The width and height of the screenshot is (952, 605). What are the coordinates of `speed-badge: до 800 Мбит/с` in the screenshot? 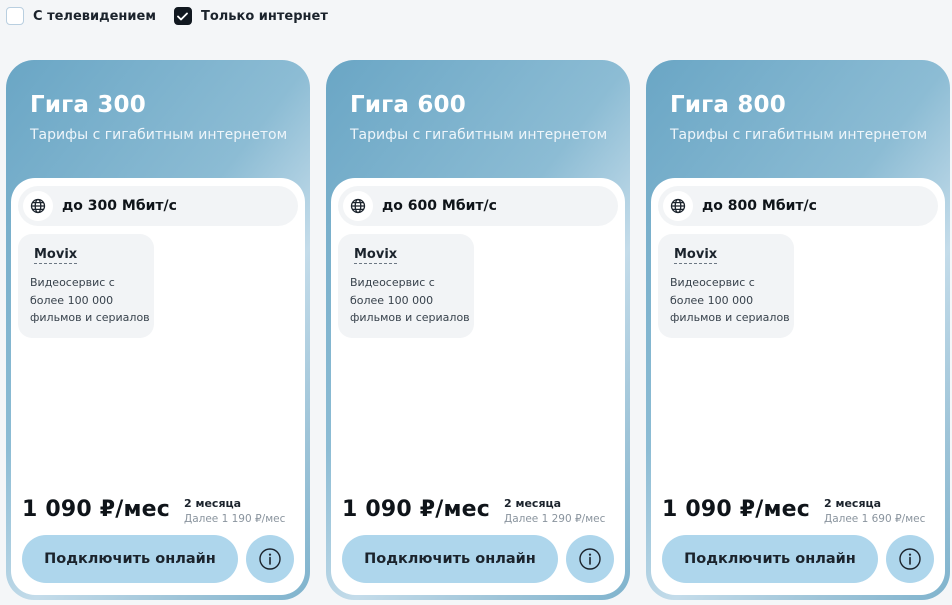 It's located at (798, 206).